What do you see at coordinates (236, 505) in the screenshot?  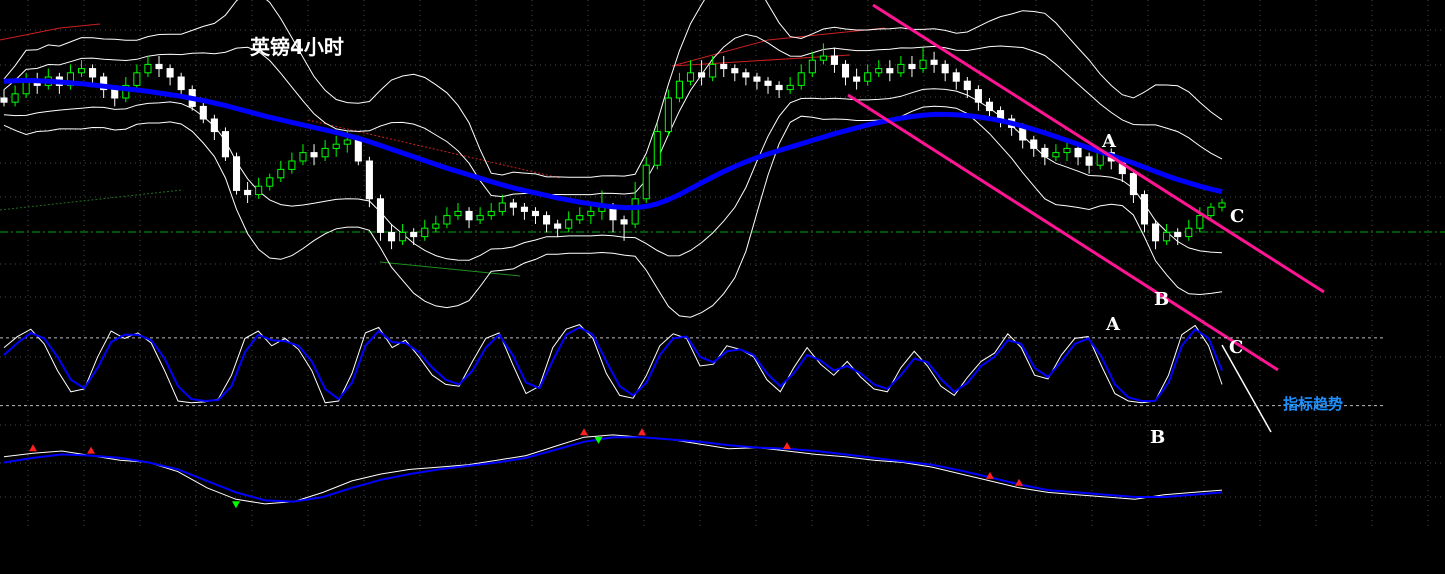 I see `sell-signal-marker` at bounding box center [236, 505].